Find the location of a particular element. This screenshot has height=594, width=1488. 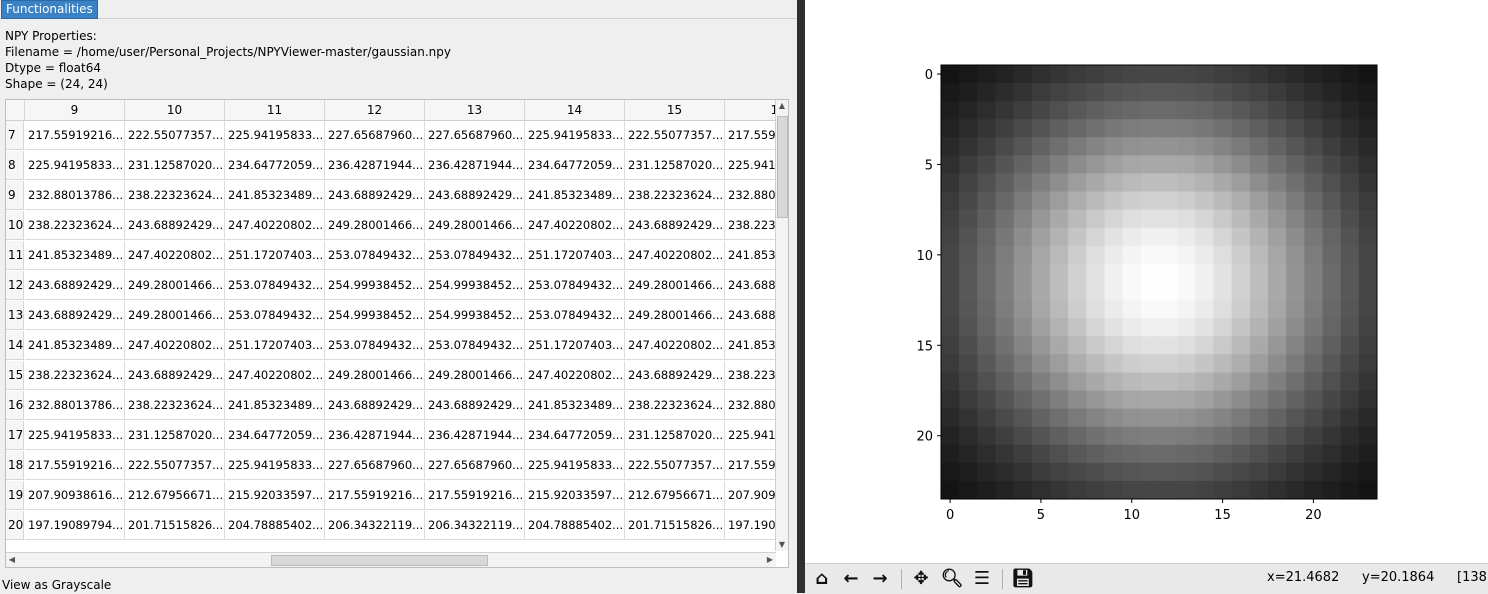

horizontal-scrollbar: ◀ ▶ is located at coordinates (391, 559).